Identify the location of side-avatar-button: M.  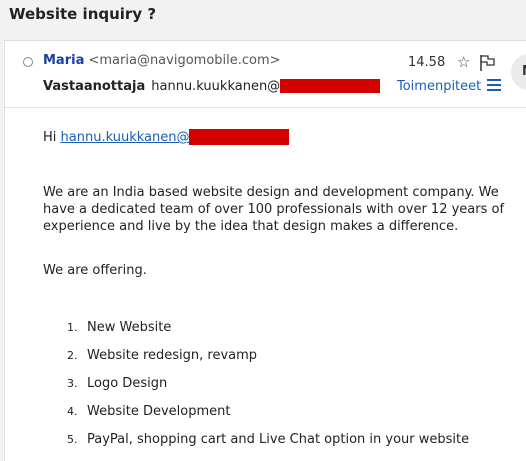
(518, 72).